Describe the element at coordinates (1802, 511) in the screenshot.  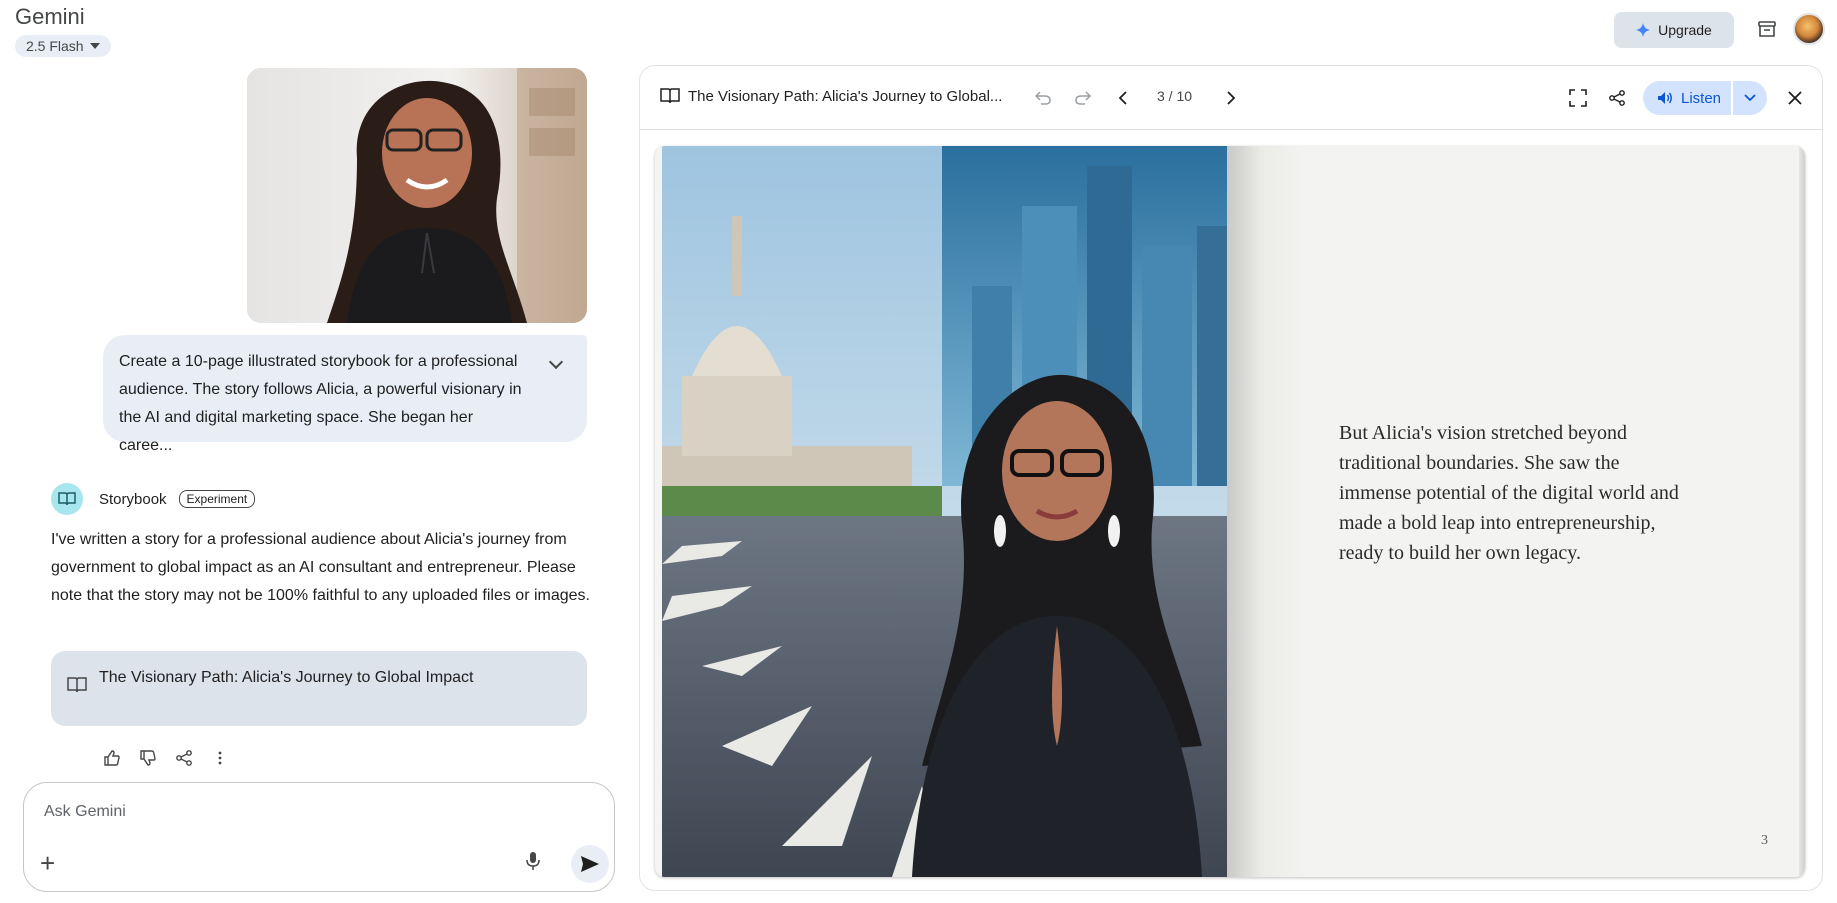
I see `book-edge` at that location.